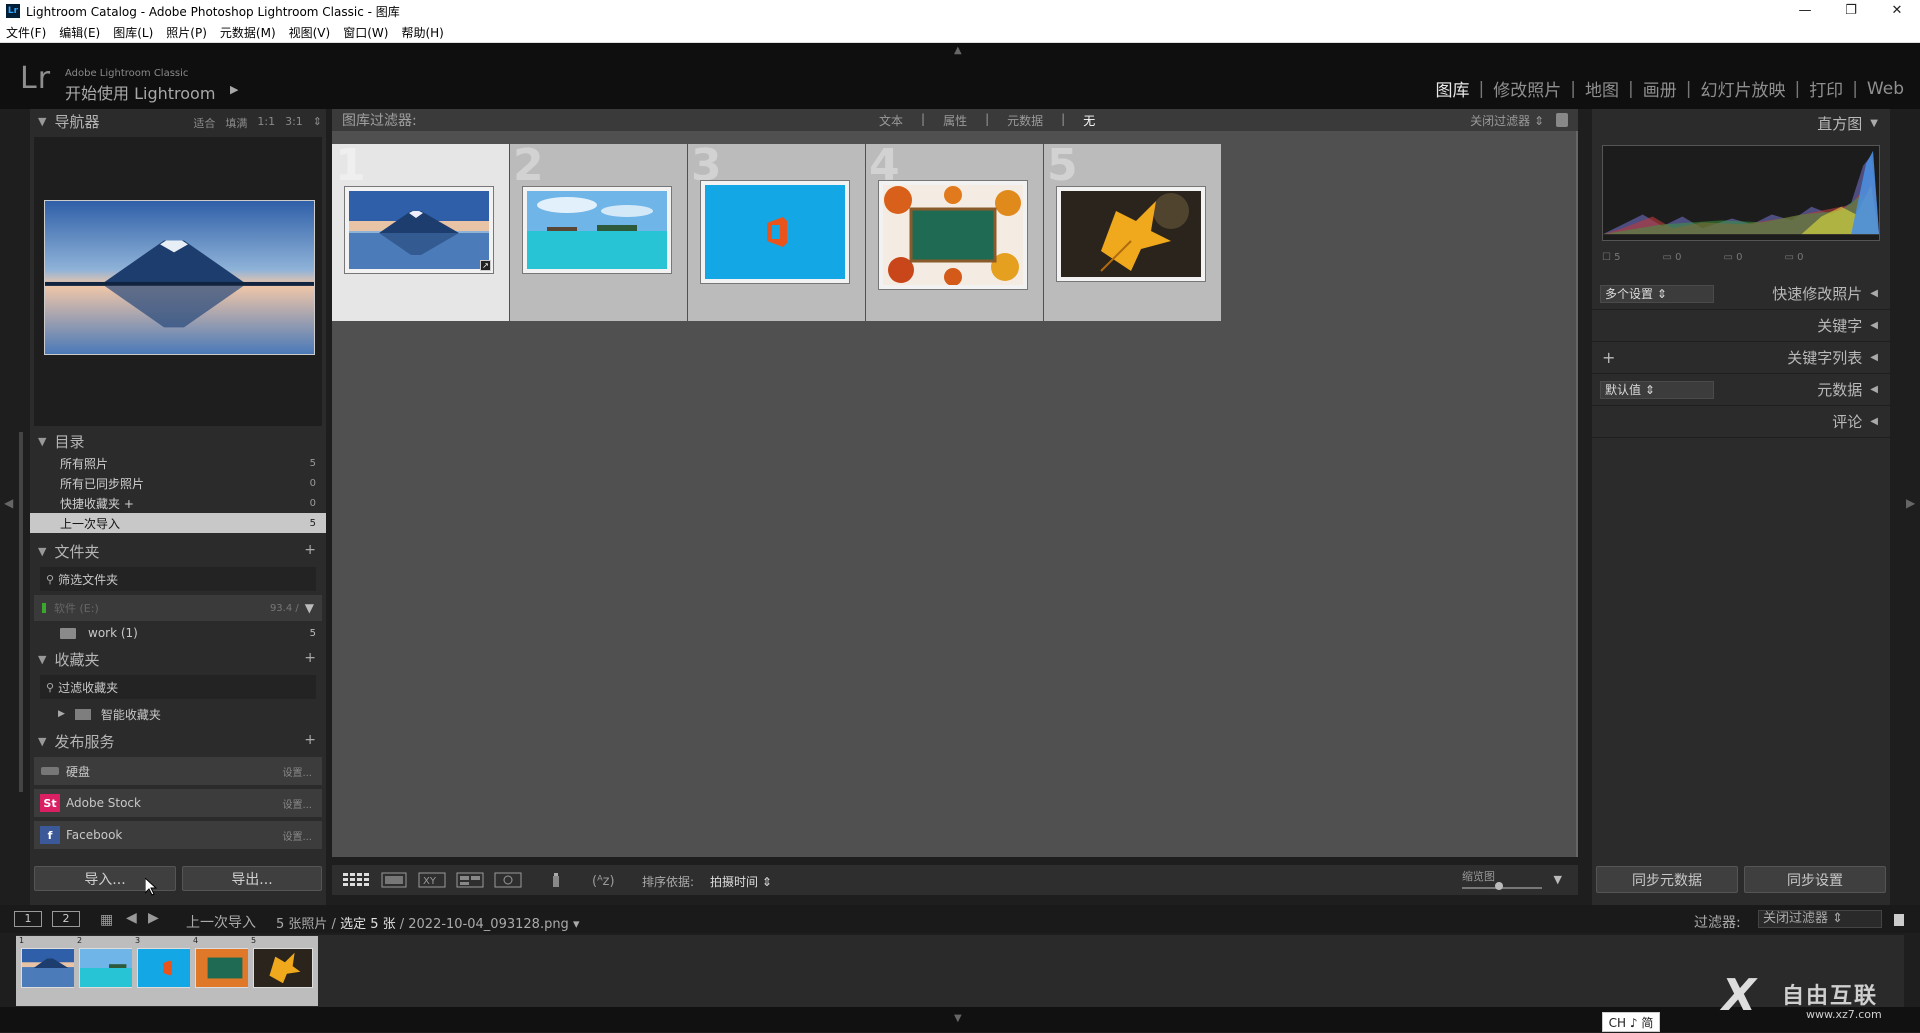 The image size is (1920, 1033). What do you see at coordinates (1741, 294) in the screenshot?
I see `quick-develop-header: 多个设置 ⇕ 快速修改照片 ◀` at bounding box center [1741, 294].